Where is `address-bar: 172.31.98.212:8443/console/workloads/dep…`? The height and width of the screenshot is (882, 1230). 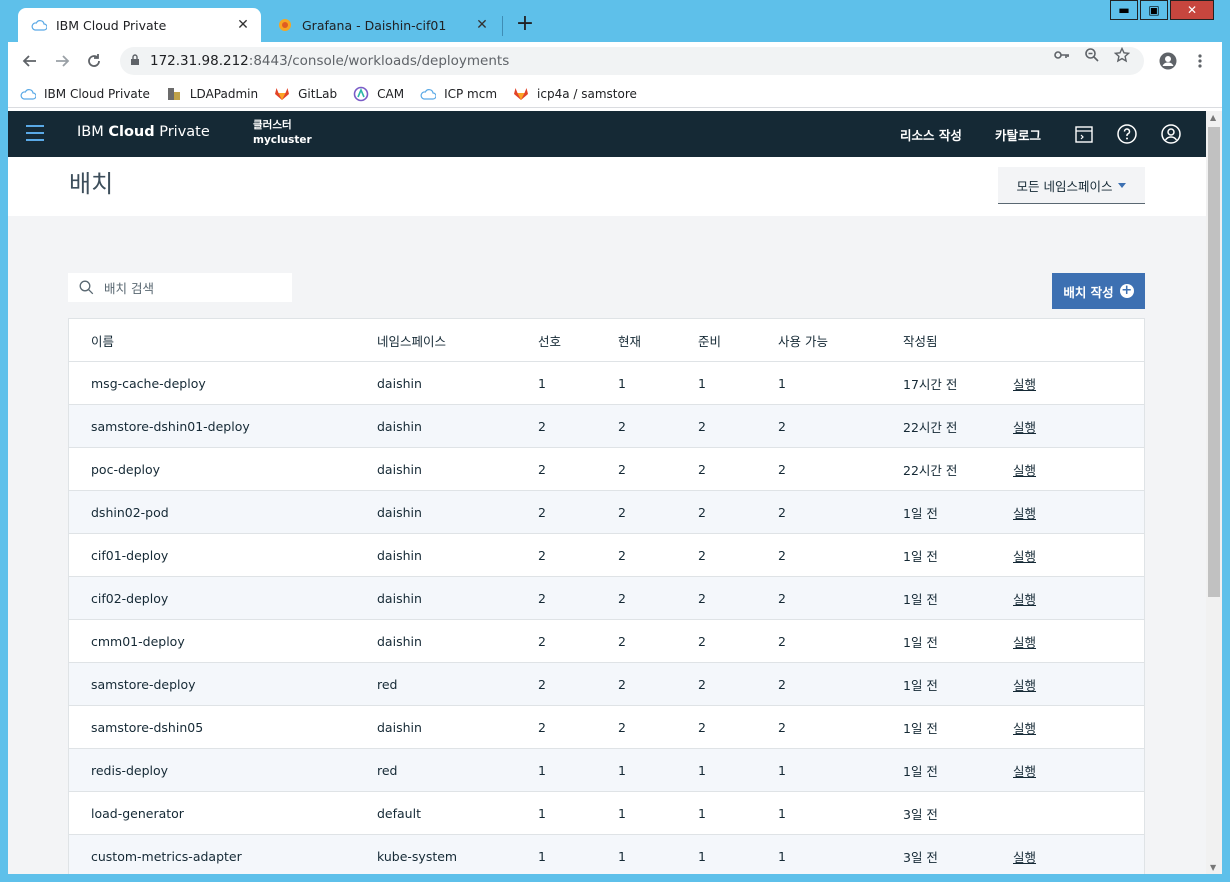
address-bar: 172.31.98.212:8443/console/workloads/dep… is located at coordinates (632, 61).